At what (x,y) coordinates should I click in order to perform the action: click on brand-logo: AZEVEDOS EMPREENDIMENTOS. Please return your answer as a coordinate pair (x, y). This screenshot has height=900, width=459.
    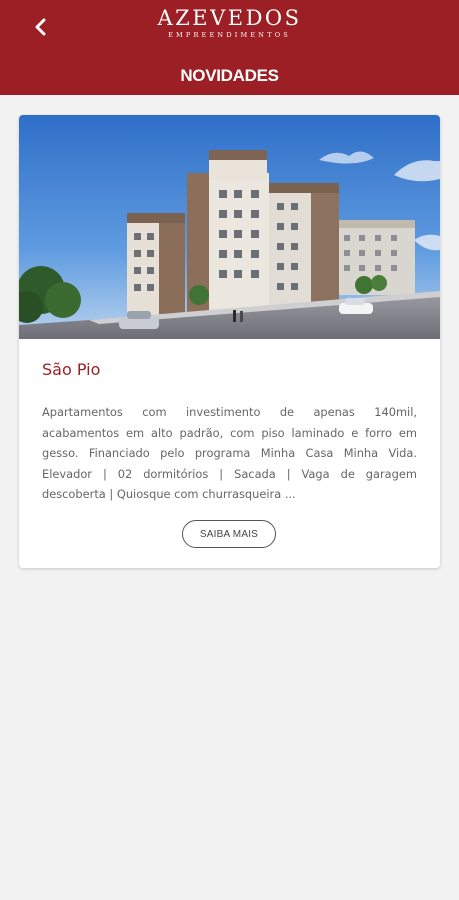
    Looking at the image, I should click on (229, 22).